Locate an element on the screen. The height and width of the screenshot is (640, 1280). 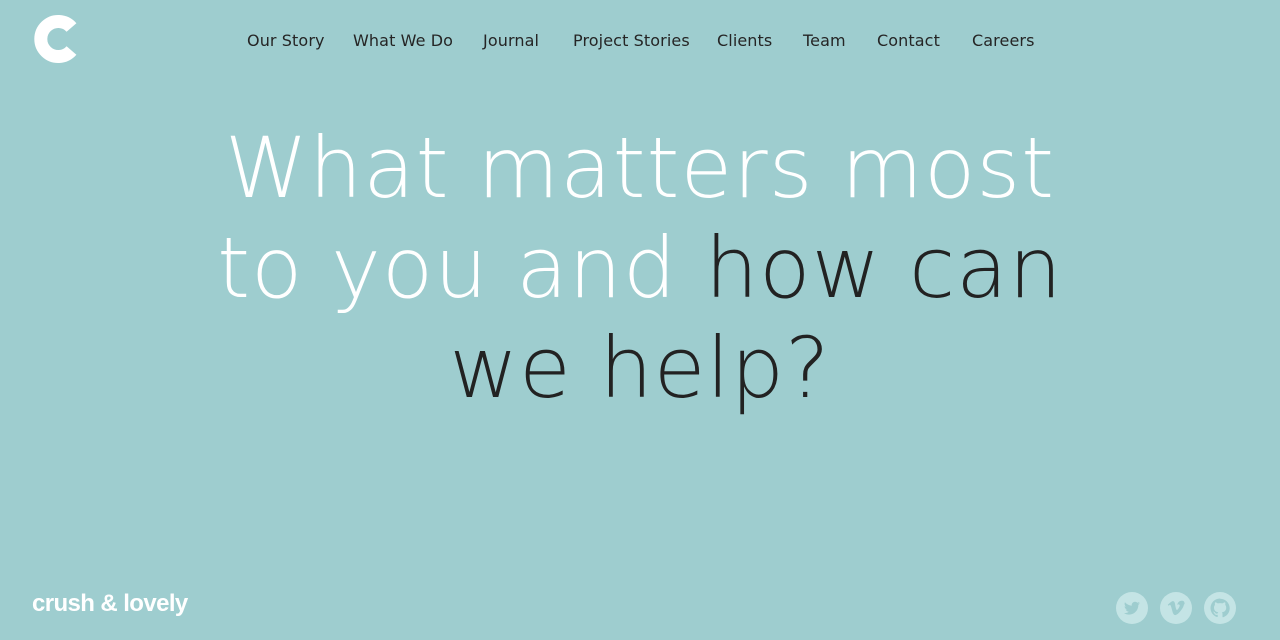
nav-item-what-we-do: What We Do is located at coordinates (403, 41).